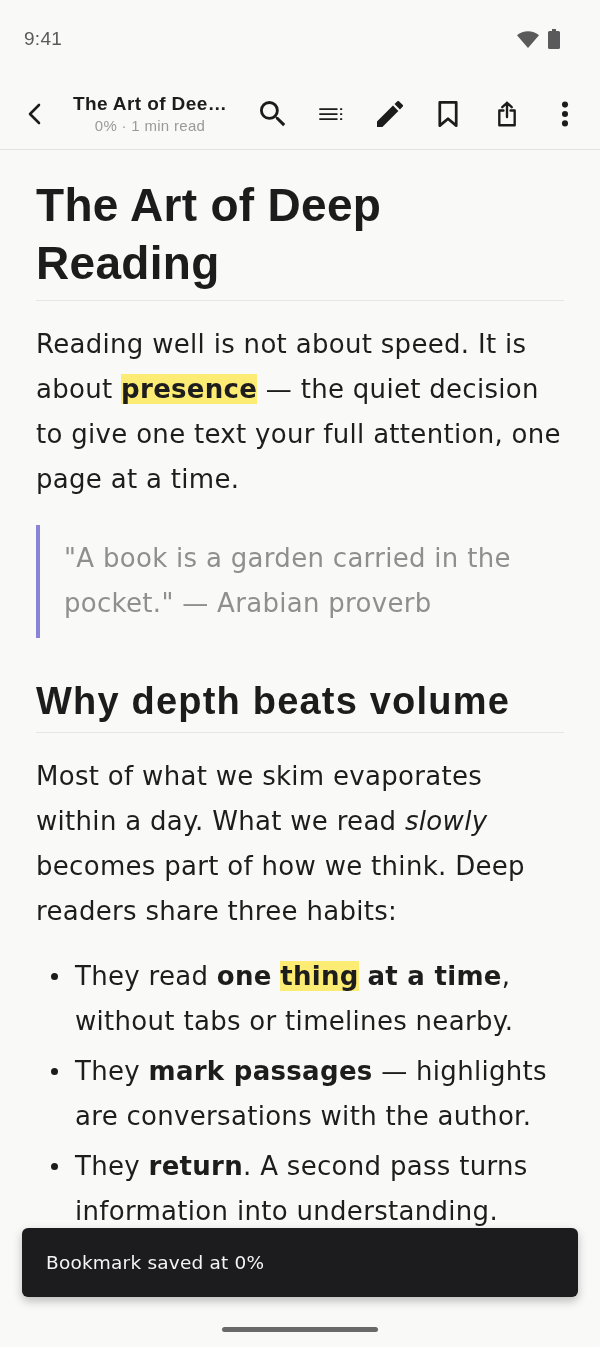  What do you see at coordinates (209, 234) in the screenshot?
I see `article-title: The Art of Deep Reading` at bounding box center [209, 234].